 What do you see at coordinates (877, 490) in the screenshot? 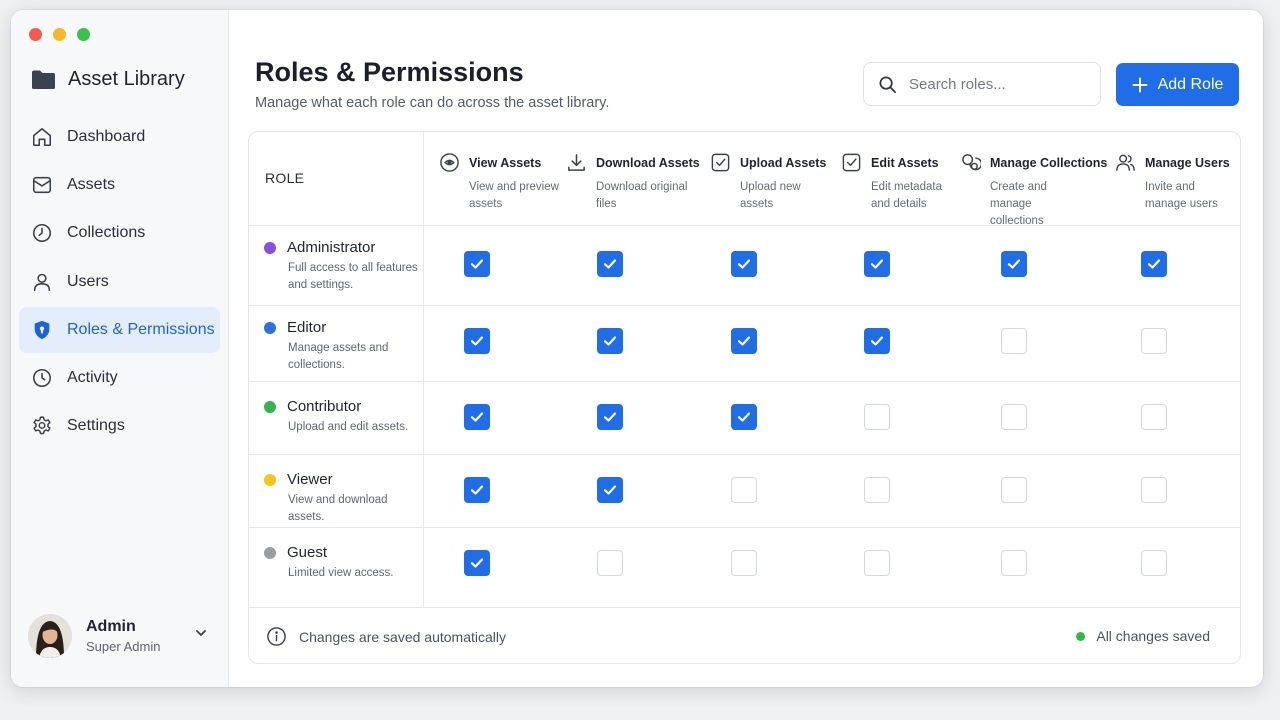
I see `checkbox-viewer-edit-assets` at bounding box center [877, 490].